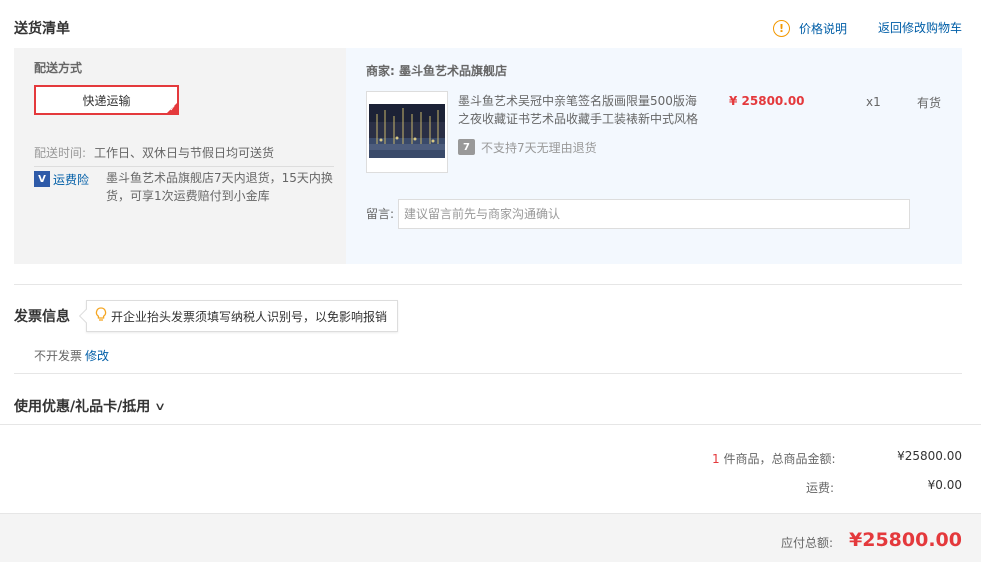 The height and width of the screenshot is (562, 981). What do you see at coordinates (905, 540) in the screenshot?
I see `payable-total: ¥25800.00` at bounding box center [905, 540].